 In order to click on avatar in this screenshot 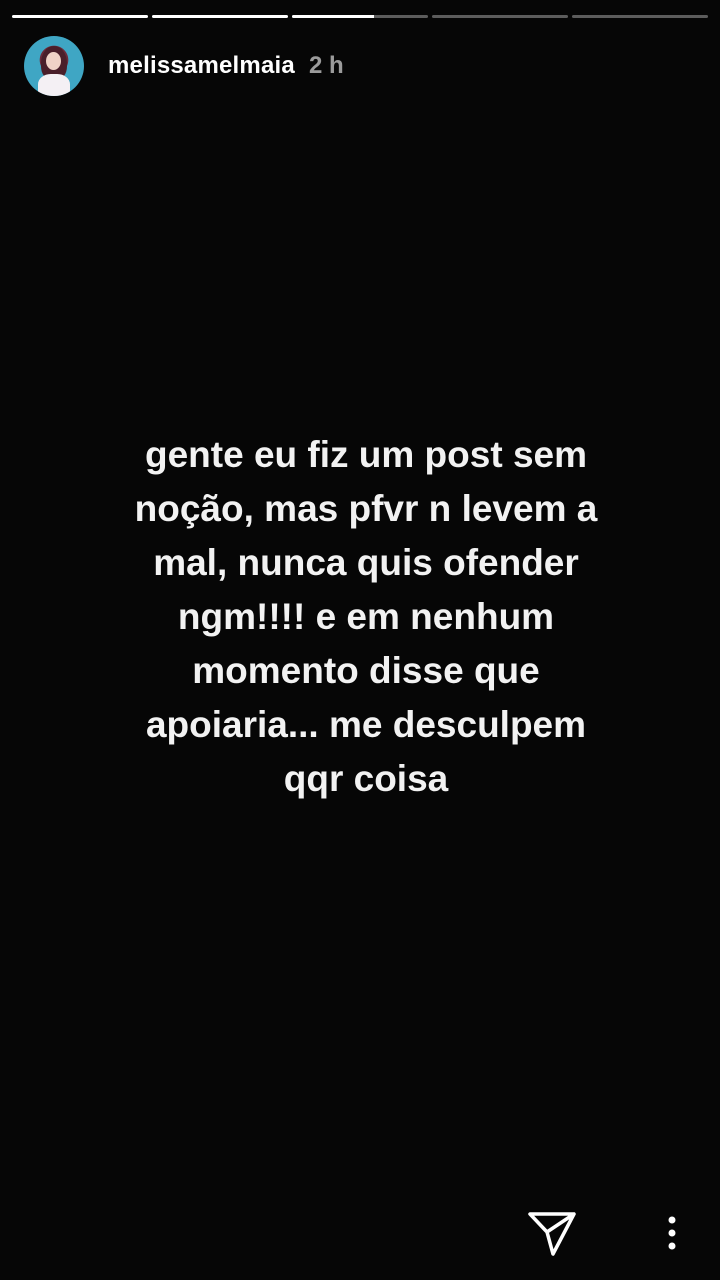, I will do `click(54, 66)`.